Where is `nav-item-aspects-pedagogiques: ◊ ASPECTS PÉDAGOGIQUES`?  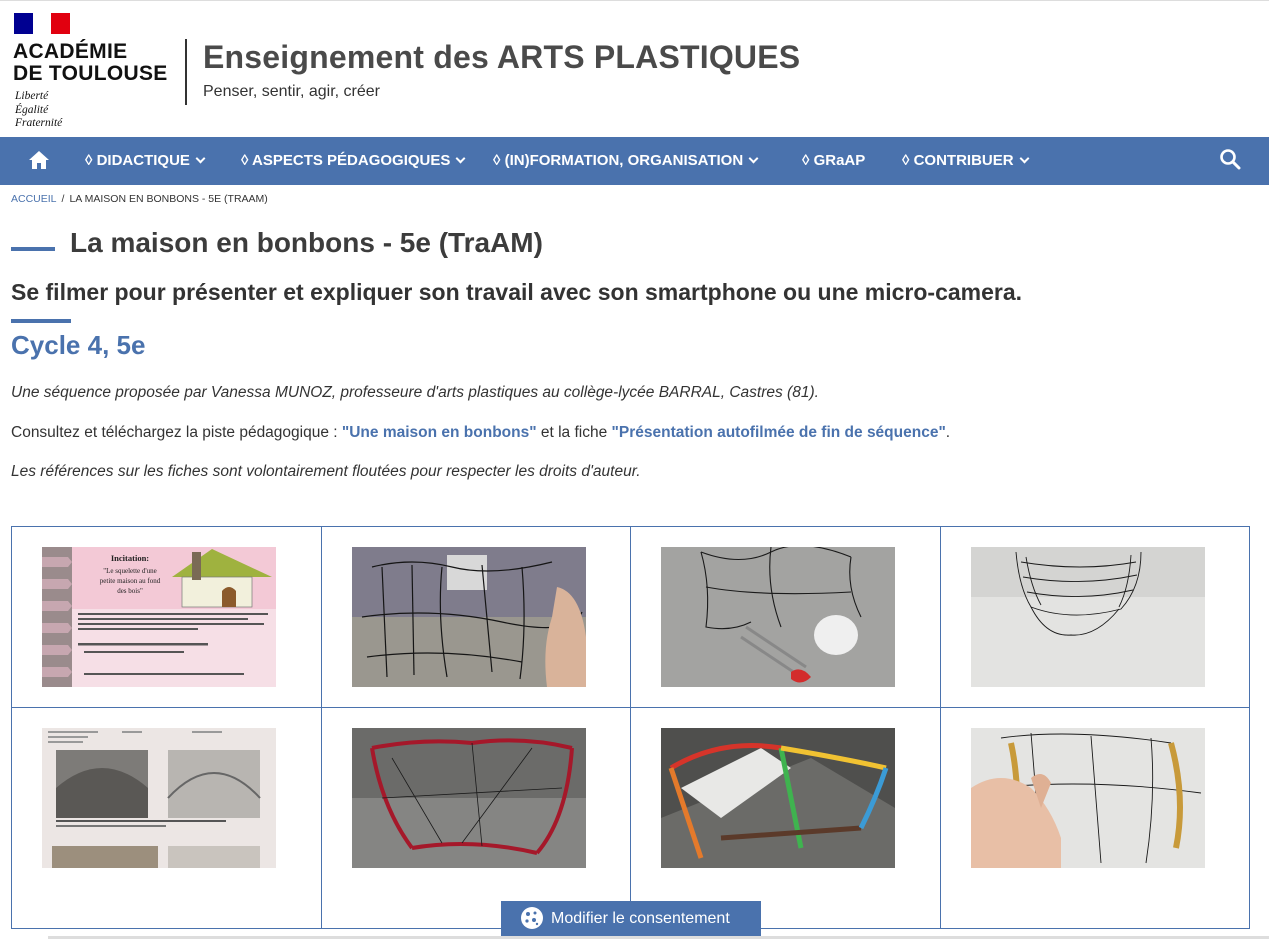
nav-item-aspects-pedagogiques: ◊ ASPECTS PÉDAGOGIQUES is located at coordinates (353, 161).